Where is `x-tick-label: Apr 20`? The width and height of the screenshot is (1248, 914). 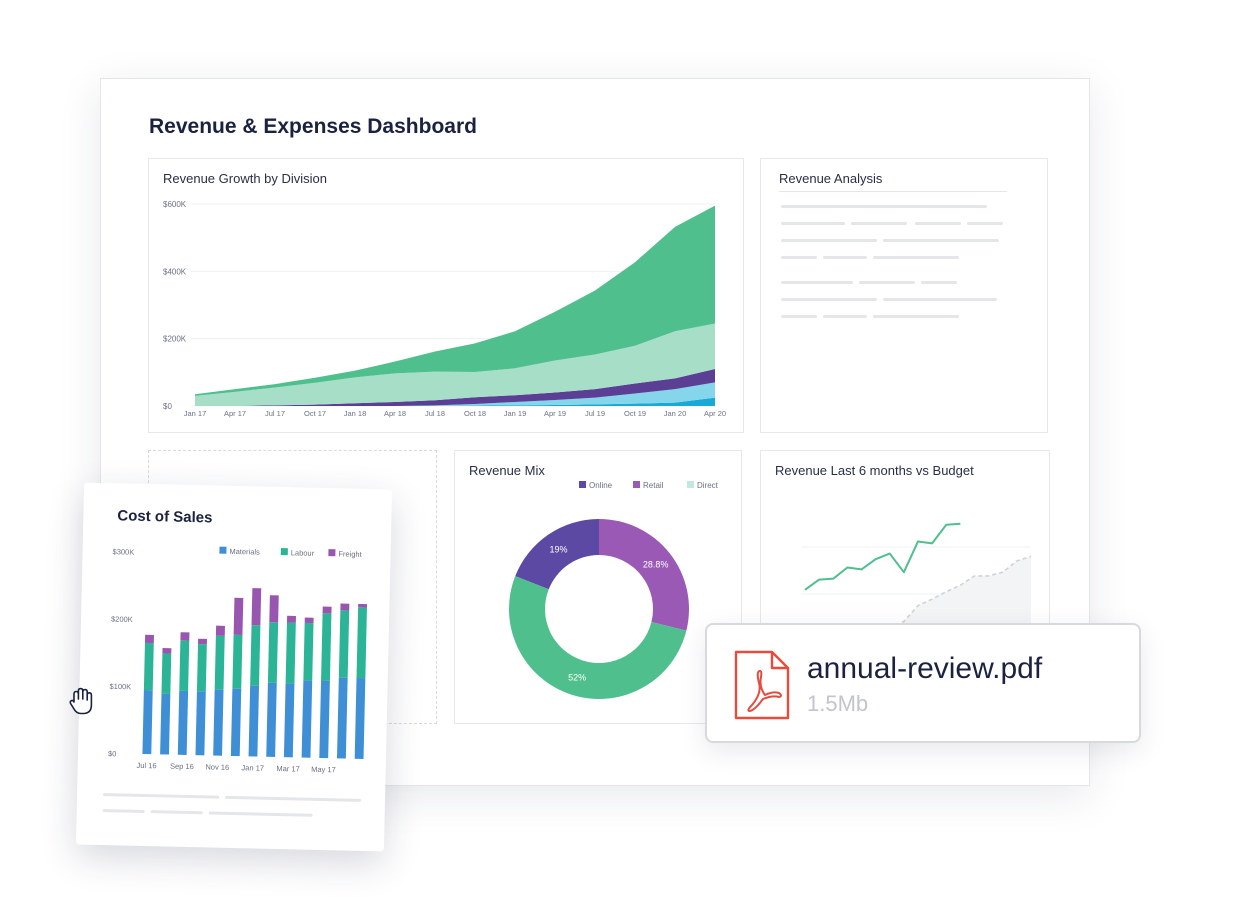 x-tick-label: Apr 20 is located at coordinates (715, 413).